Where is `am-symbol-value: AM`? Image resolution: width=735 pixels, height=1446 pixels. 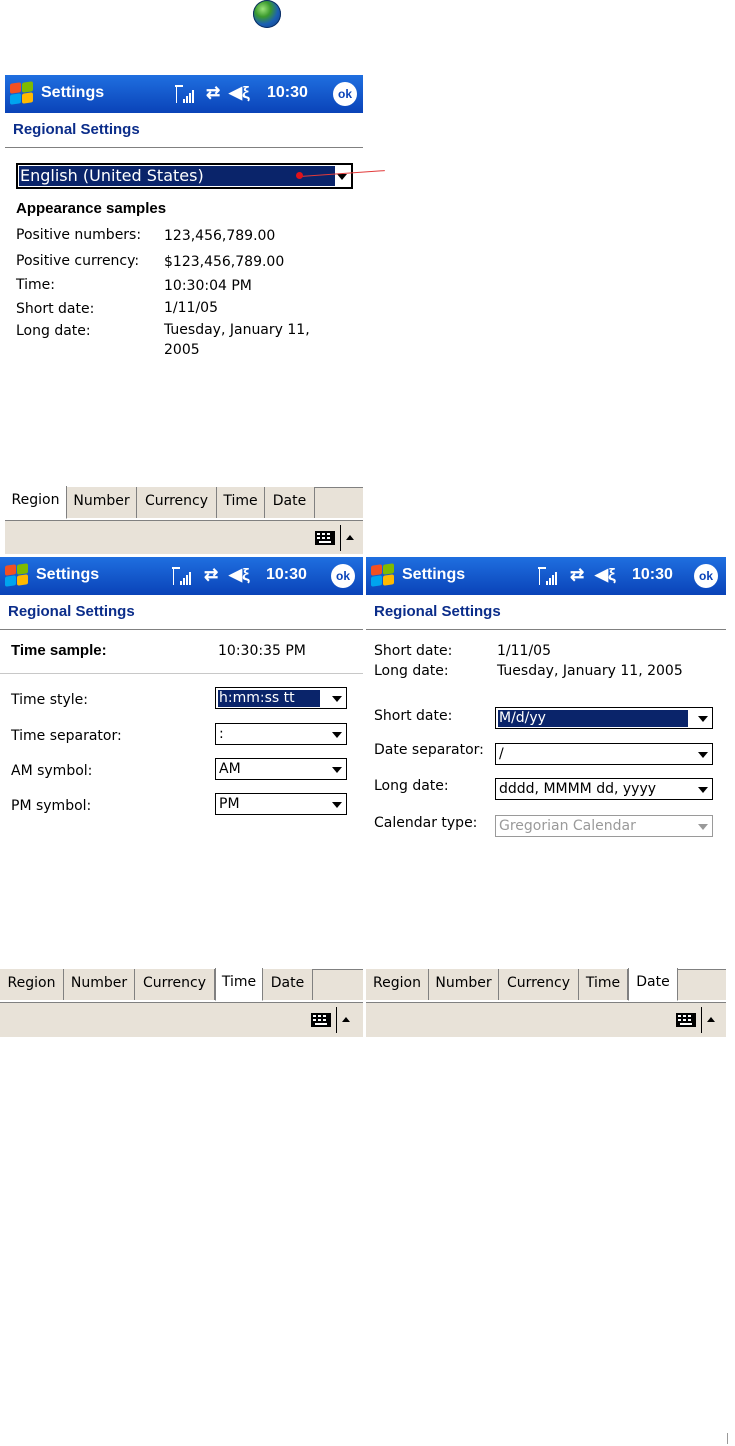
am-symbol-value: AM is located at coordinates (230, 769).